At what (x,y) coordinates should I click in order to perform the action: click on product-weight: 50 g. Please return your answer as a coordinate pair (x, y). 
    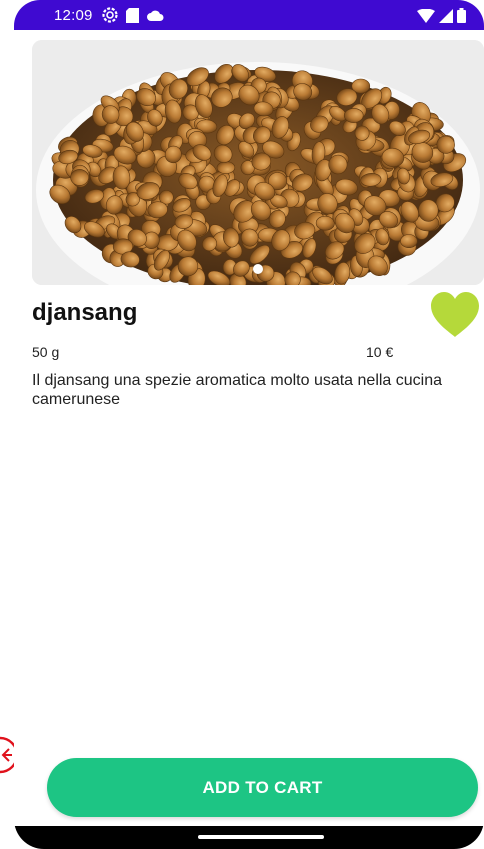
    Looking at the image, I should click on (46, 352).